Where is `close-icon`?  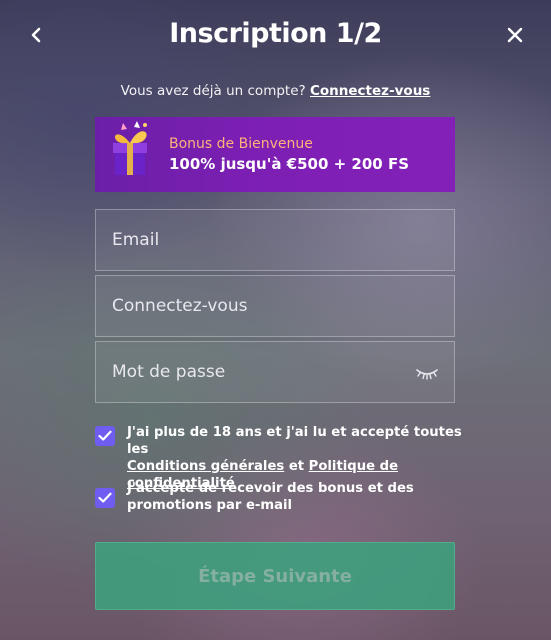
close-icon is located at coordinates (515, 35).